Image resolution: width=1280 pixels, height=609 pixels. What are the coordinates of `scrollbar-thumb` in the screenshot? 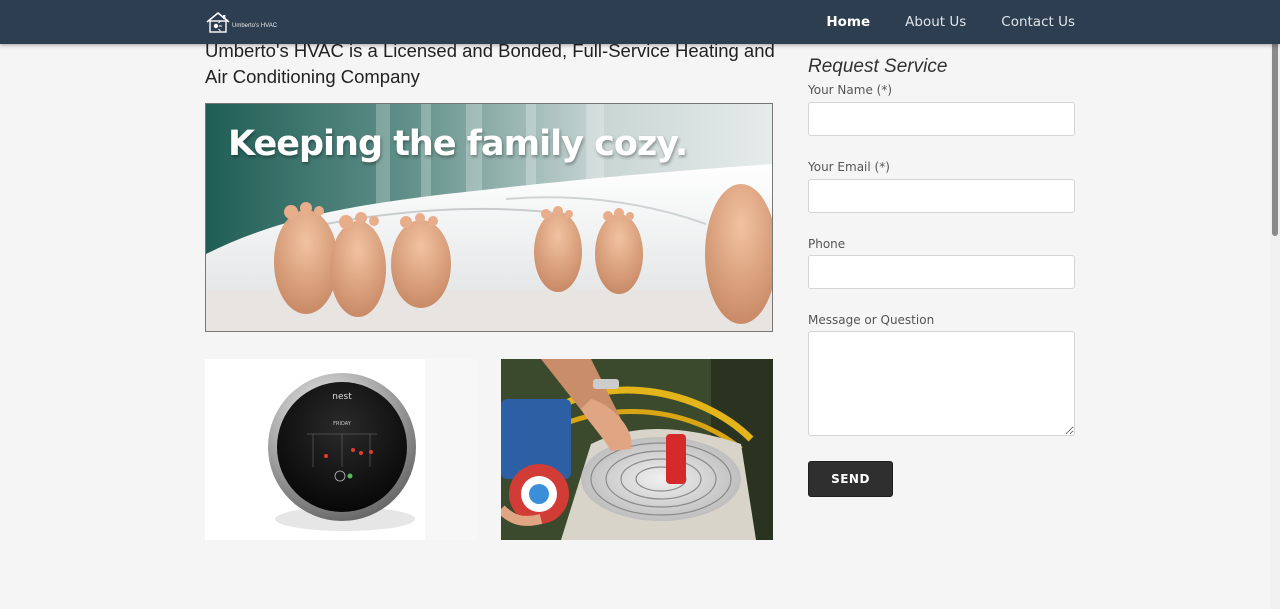 It's located at (1275, 135).